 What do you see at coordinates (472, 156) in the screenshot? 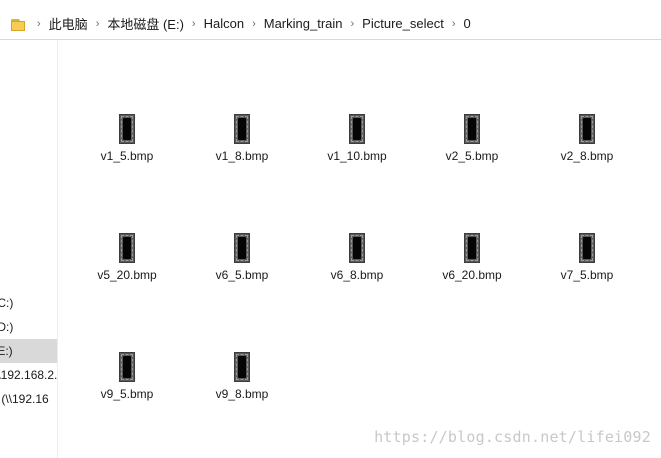
I see `file-name: v2_5.bmp` at bounding box center [472, 156].